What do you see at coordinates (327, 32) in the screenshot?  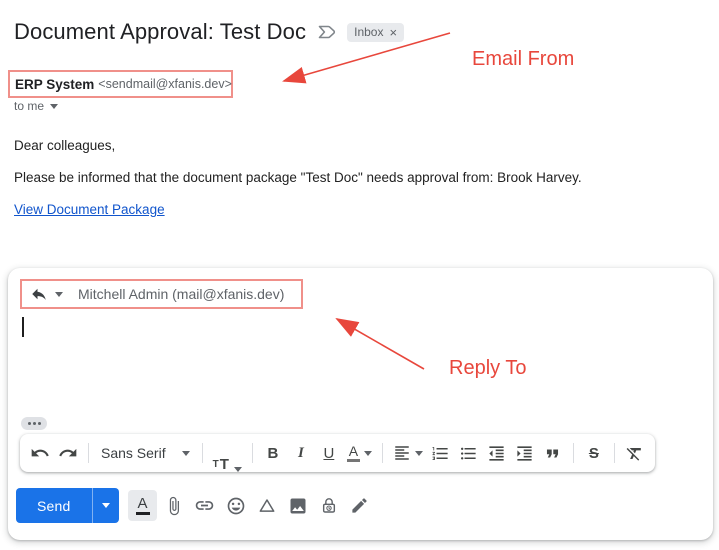 I see `importance-marker-icon` at bounding box center [327, 32].